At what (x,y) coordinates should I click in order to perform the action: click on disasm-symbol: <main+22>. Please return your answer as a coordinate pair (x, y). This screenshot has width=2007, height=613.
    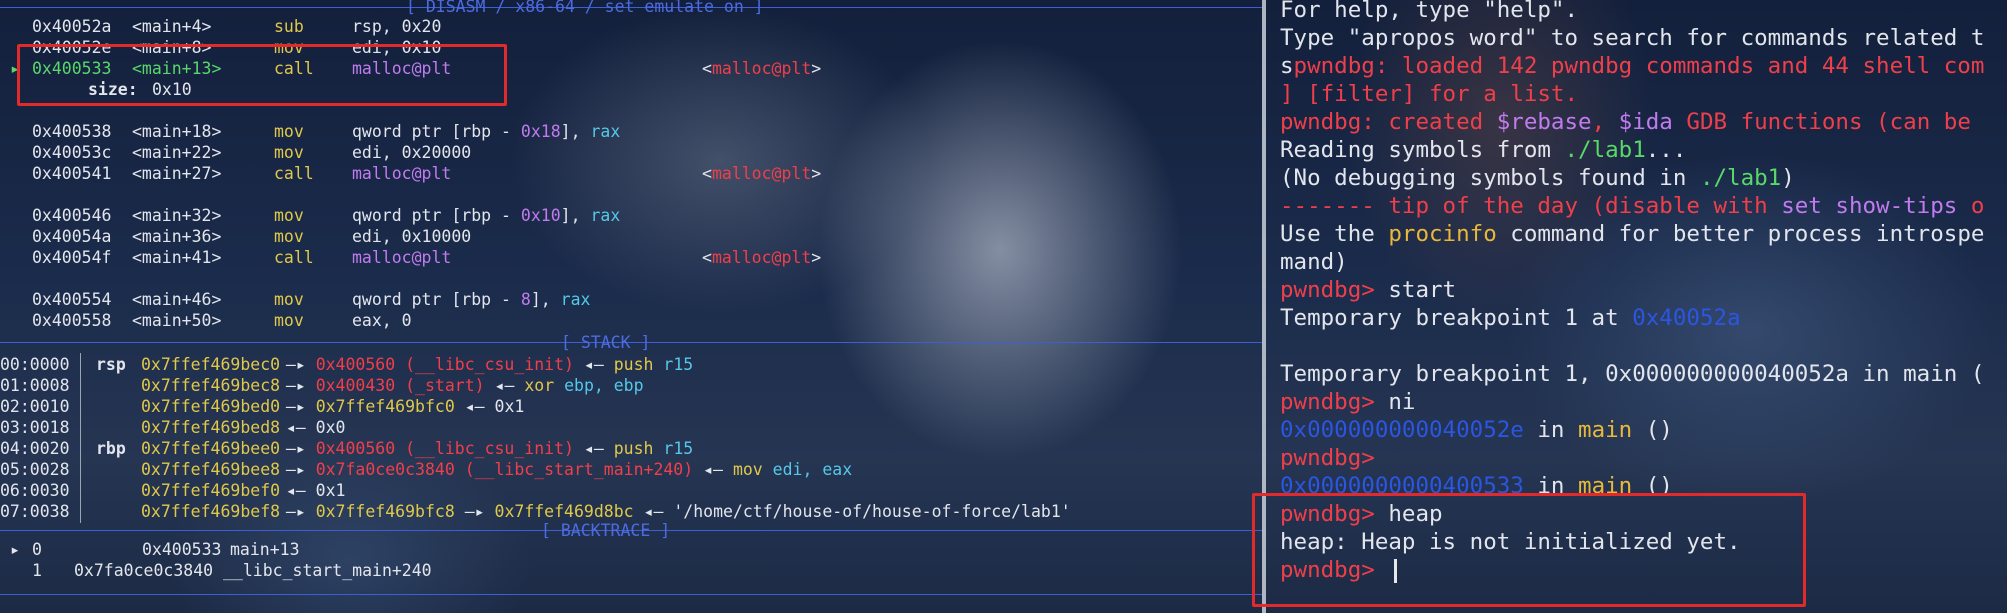
    Looking at the image, I should click on (177, 152).